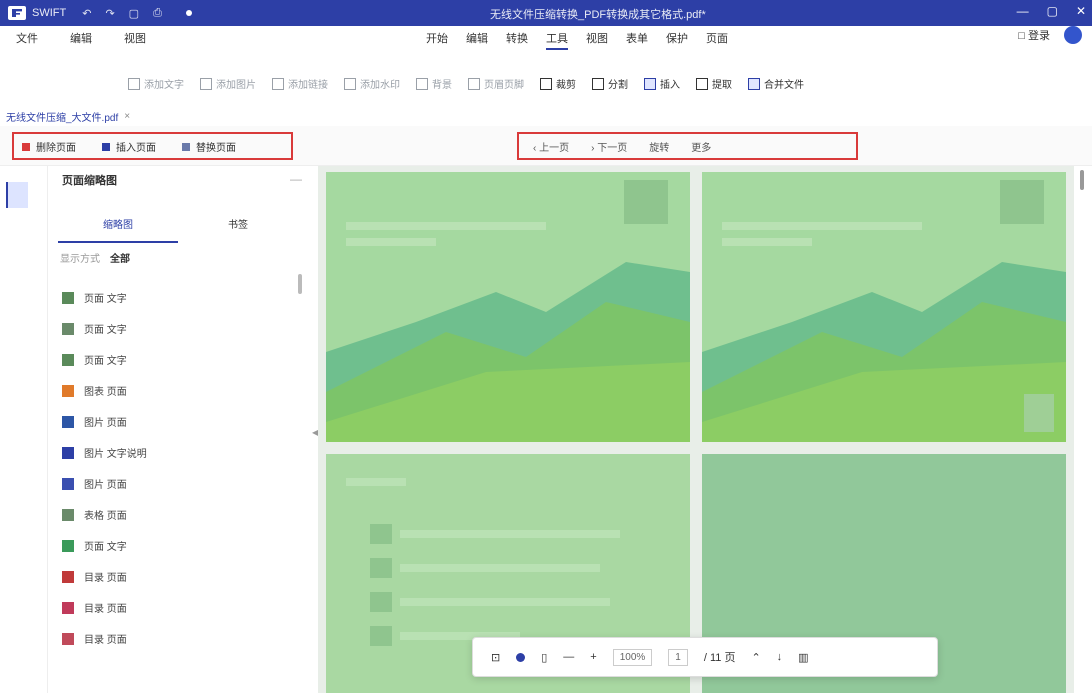  What do you see at coordinates (422, 84) in the screenshot?
I see `background-icon` at bounding box center [422, 84].